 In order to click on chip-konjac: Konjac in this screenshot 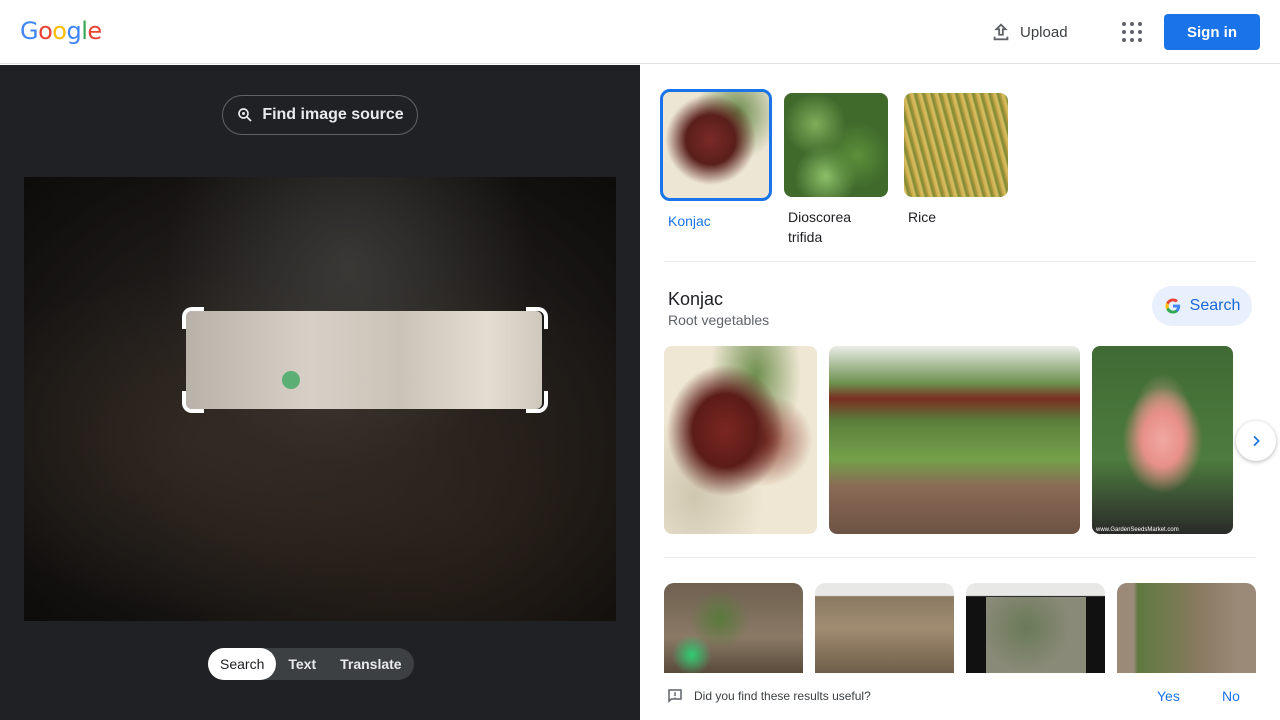, I will do `click(716, 168)`.